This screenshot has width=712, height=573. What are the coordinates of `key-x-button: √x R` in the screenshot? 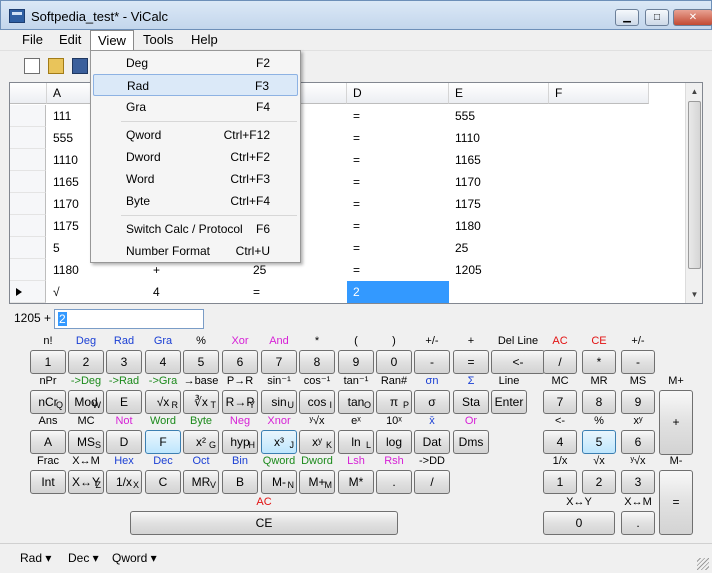 It's located at (163, 402).